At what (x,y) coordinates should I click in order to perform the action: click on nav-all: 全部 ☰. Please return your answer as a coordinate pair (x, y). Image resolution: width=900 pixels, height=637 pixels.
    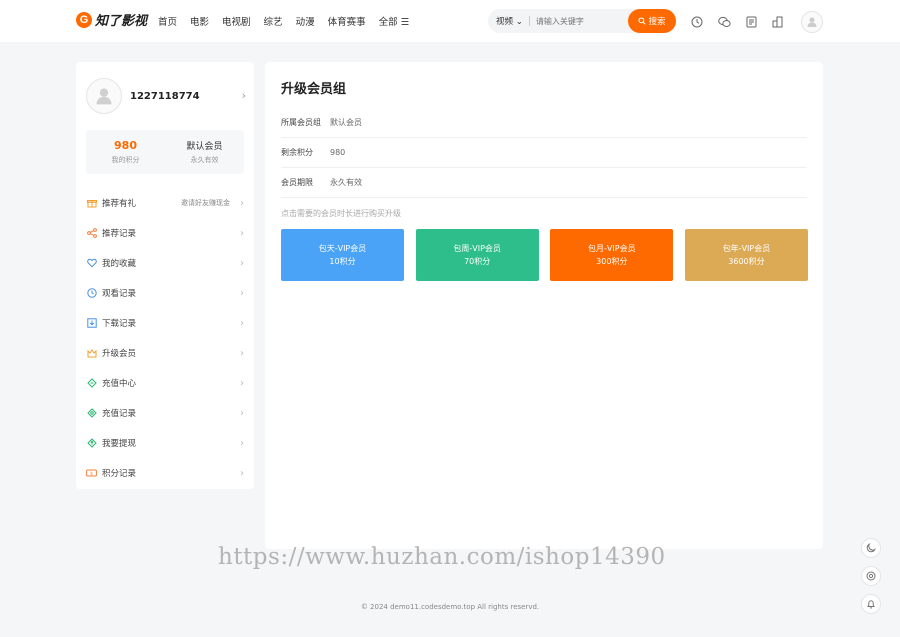
    Looking at the image, I should click on (394, 21).